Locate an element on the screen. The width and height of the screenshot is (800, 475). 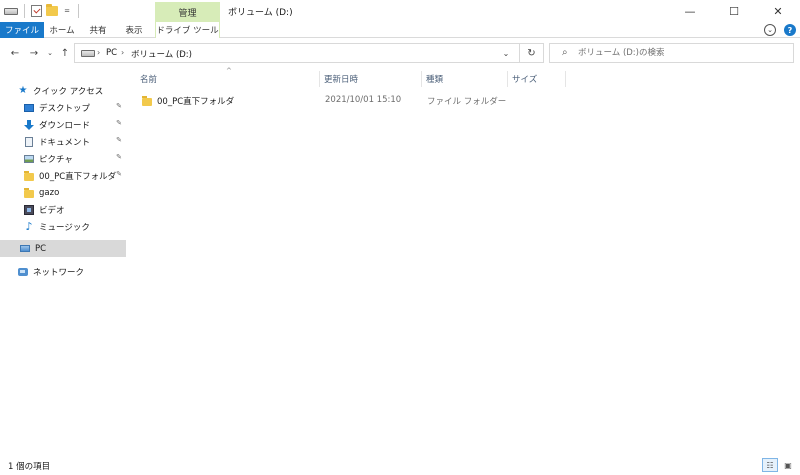
column-header-type: 種類 is located at coordinates (465, 79).